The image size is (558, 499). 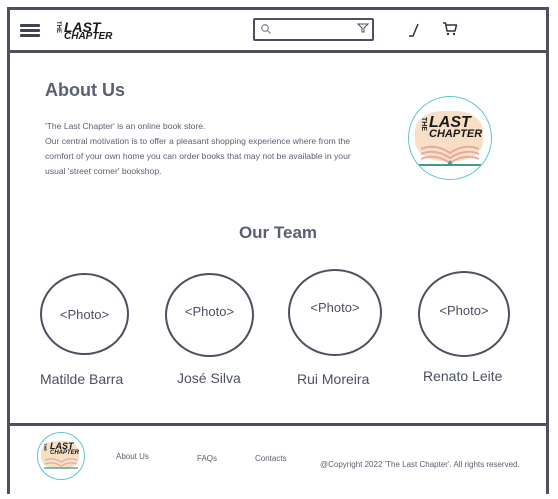 What do you see at coordinates (313, 29) in the screenshot?
I see `search-input` at bounding box center [313, 29].